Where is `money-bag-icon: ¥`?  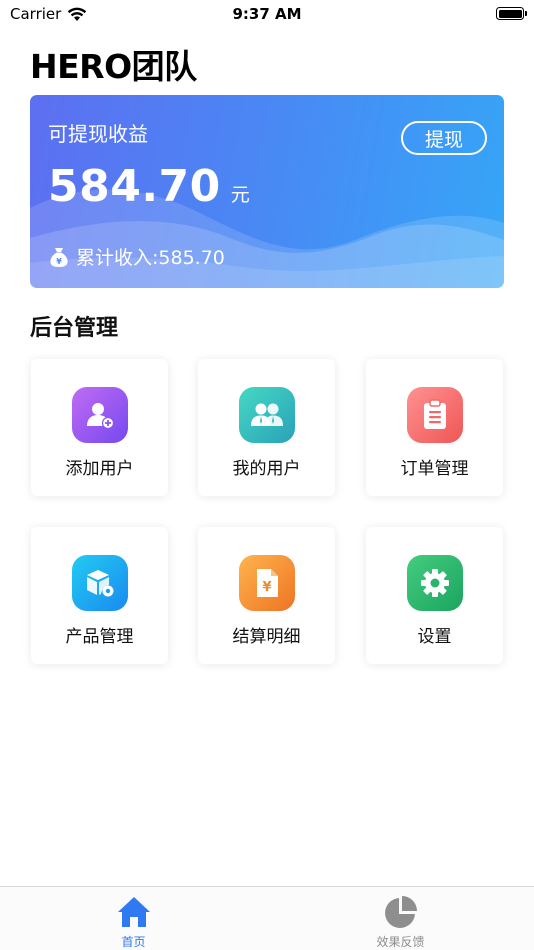 money-bag-icon: ¥ is located at coordinates (59, 257).